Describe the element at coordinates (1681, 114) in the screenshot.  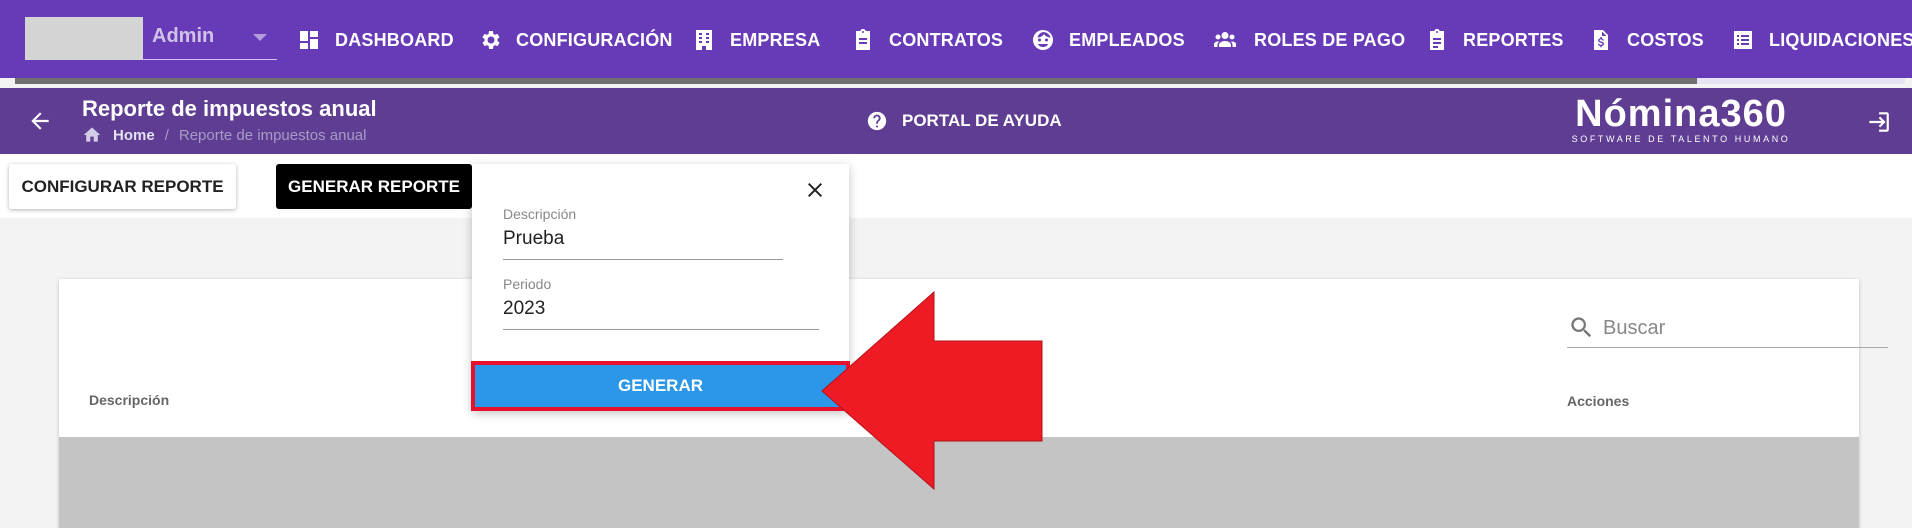
I see `brand-name: Nómina360` at that location.